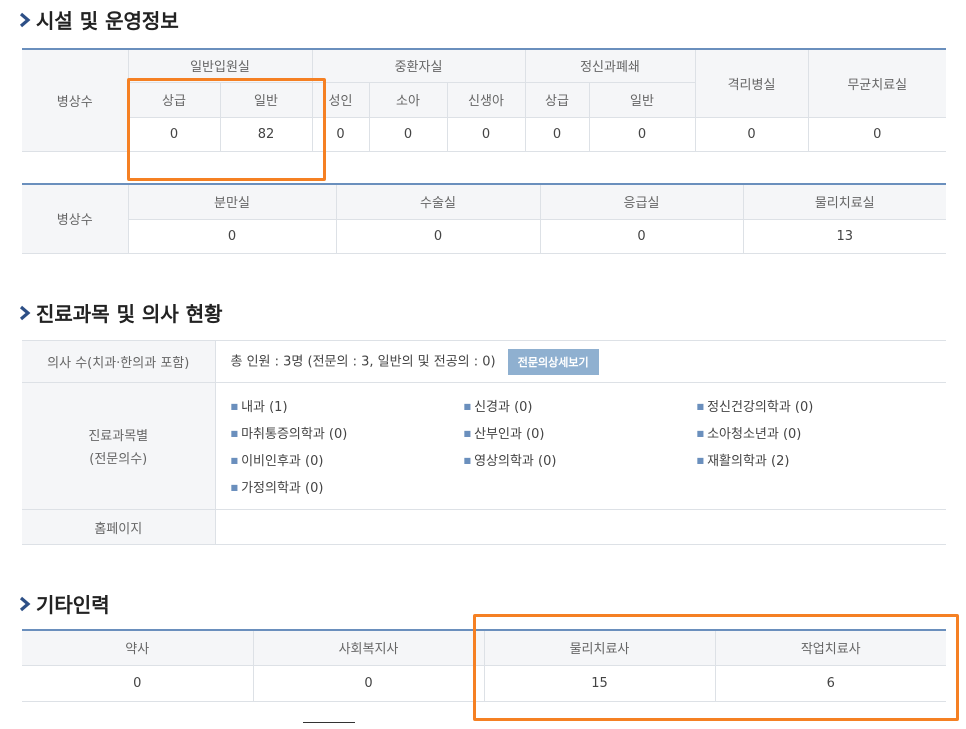 The image size is (966, 729). I want to click on value-general-standard: 82, so click(266, 134).